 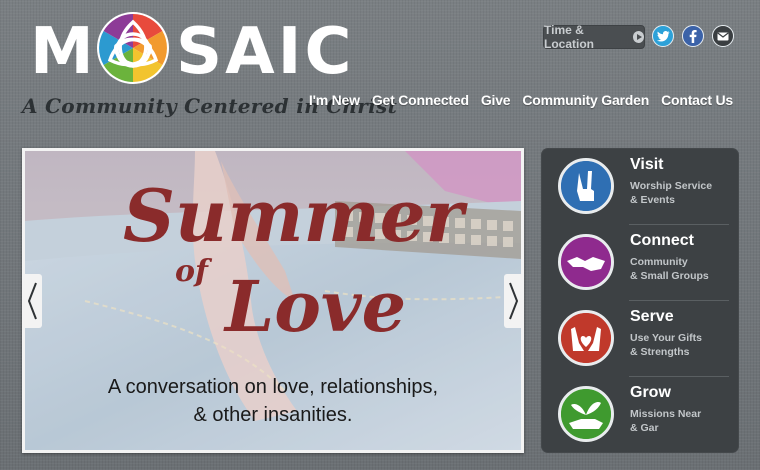 I want to click on mosaic-emblem-icon, so click(x=133, y=48).